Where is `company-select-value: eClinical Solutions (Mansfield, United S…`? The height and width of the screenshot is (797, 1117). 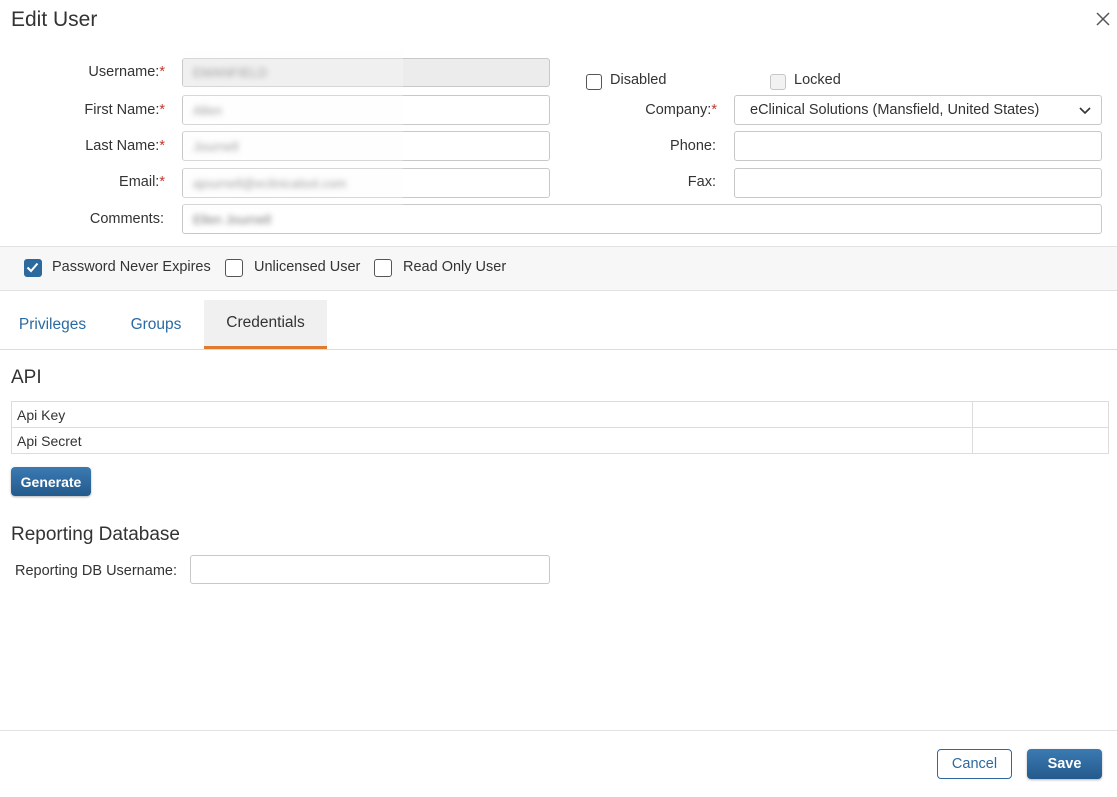
company-select-value: eClinical Solutions (Mansfield, United S… is located at coordinates (895, 110).